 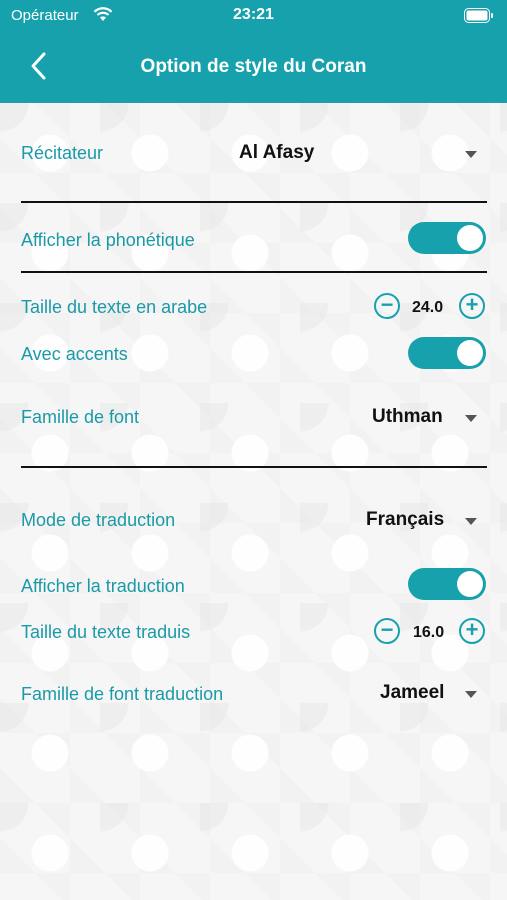 I want to click on reciter-label: Récitateur, so click(x=62, y=153).